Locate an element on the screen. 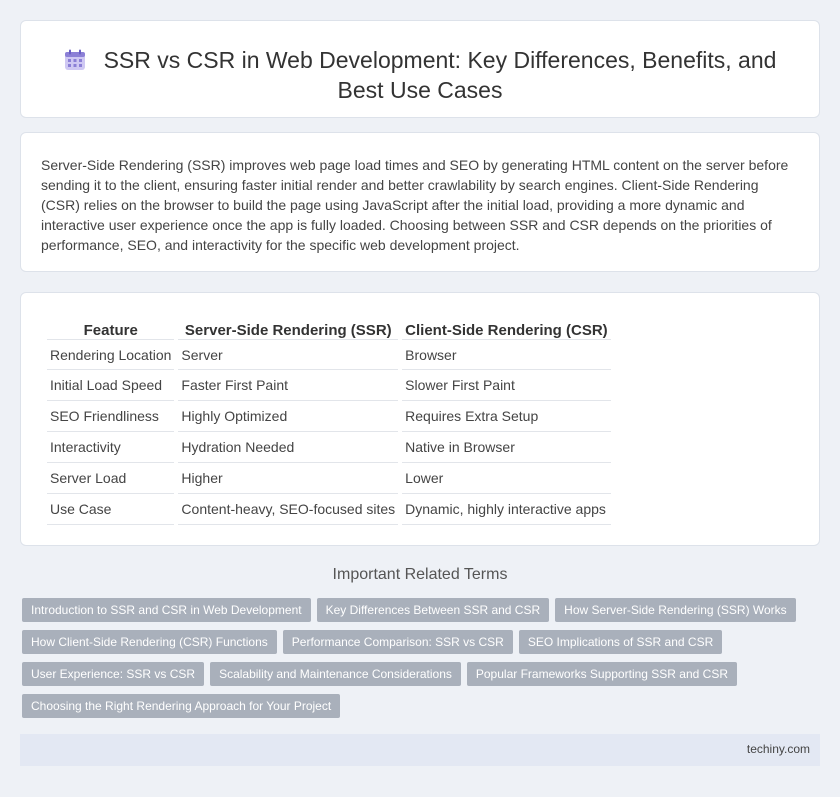  related-term-tag: User Experience: SSR vs CSR is located at coordinates (113, 674).